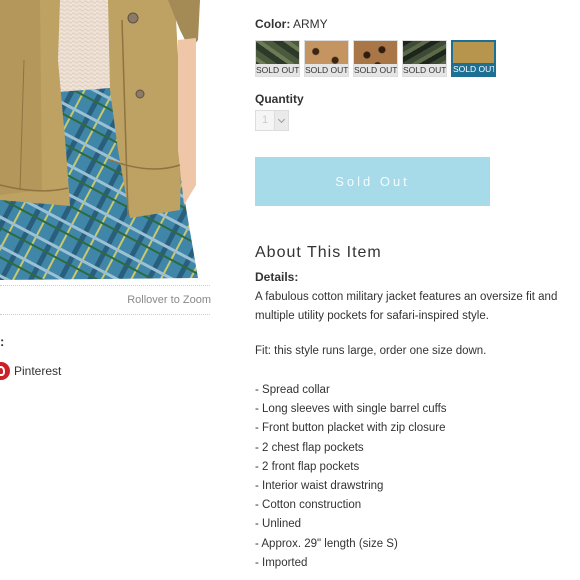  What do you see at coordinates (310, 24) in the screenshot?
I see `color-value: ARMY` at bounding box center [310, 24].